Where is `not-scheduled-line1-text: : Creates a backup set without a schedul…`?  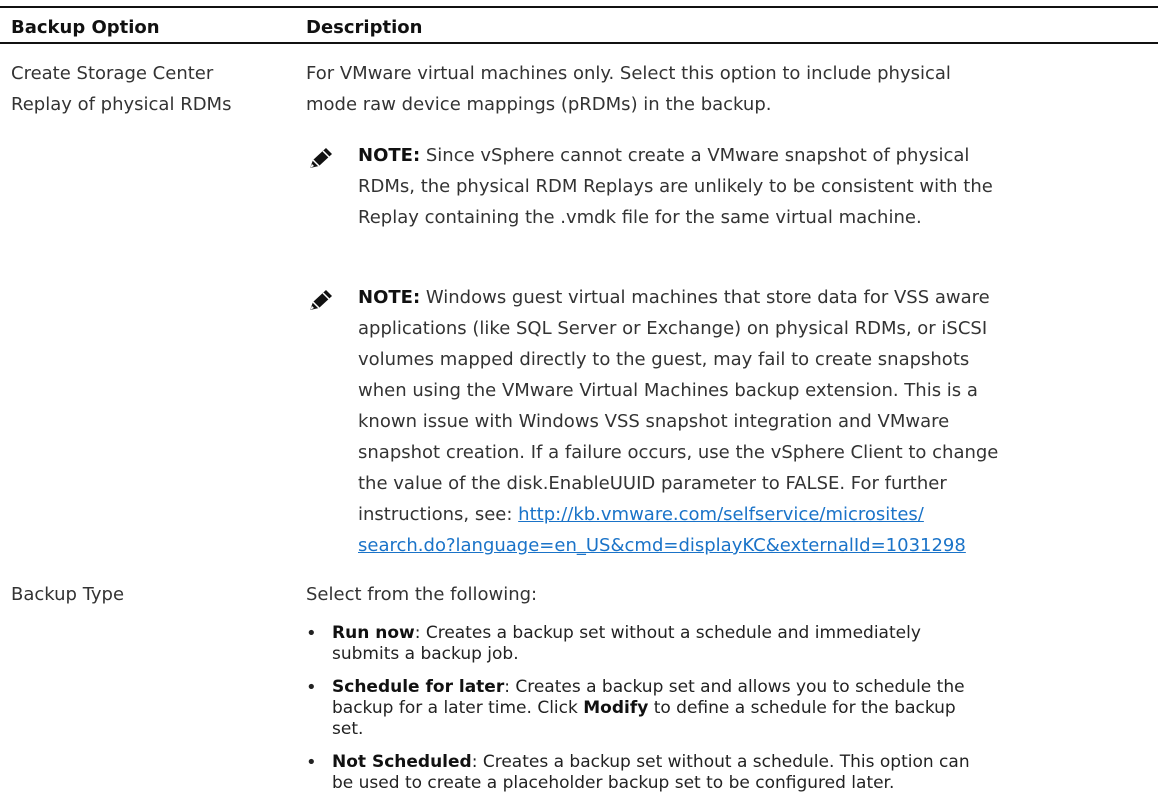
not-scheduled-line1-text: : Creates a backup set without a schedul… is located at coordinates (720, 762).